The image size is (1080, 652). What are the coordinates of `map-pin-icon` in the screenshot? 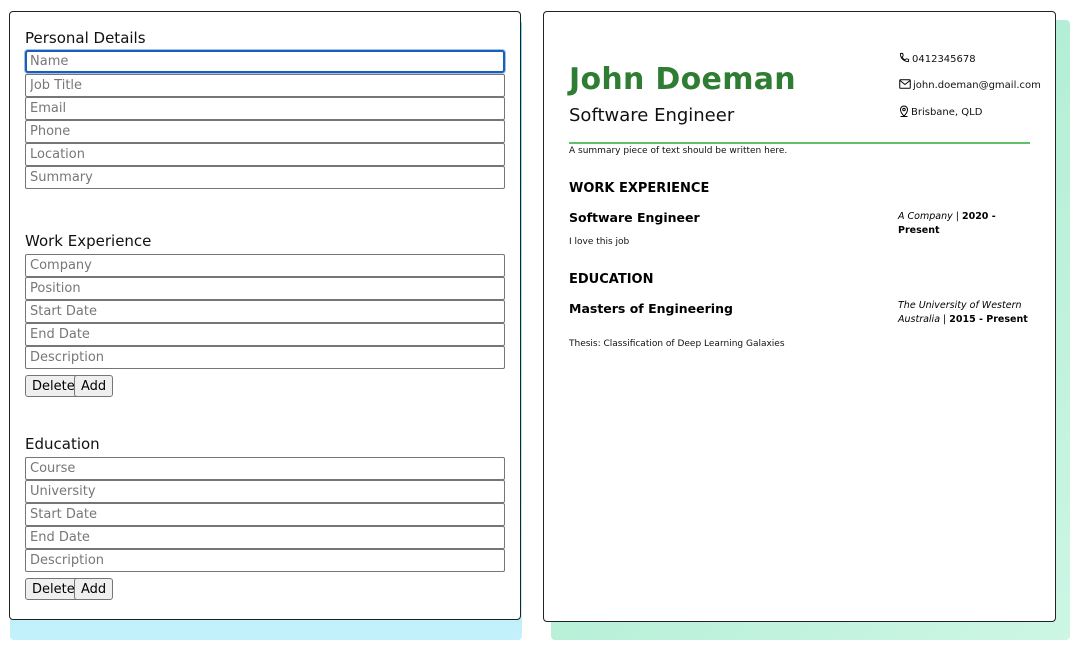 It's located at (905, 112).